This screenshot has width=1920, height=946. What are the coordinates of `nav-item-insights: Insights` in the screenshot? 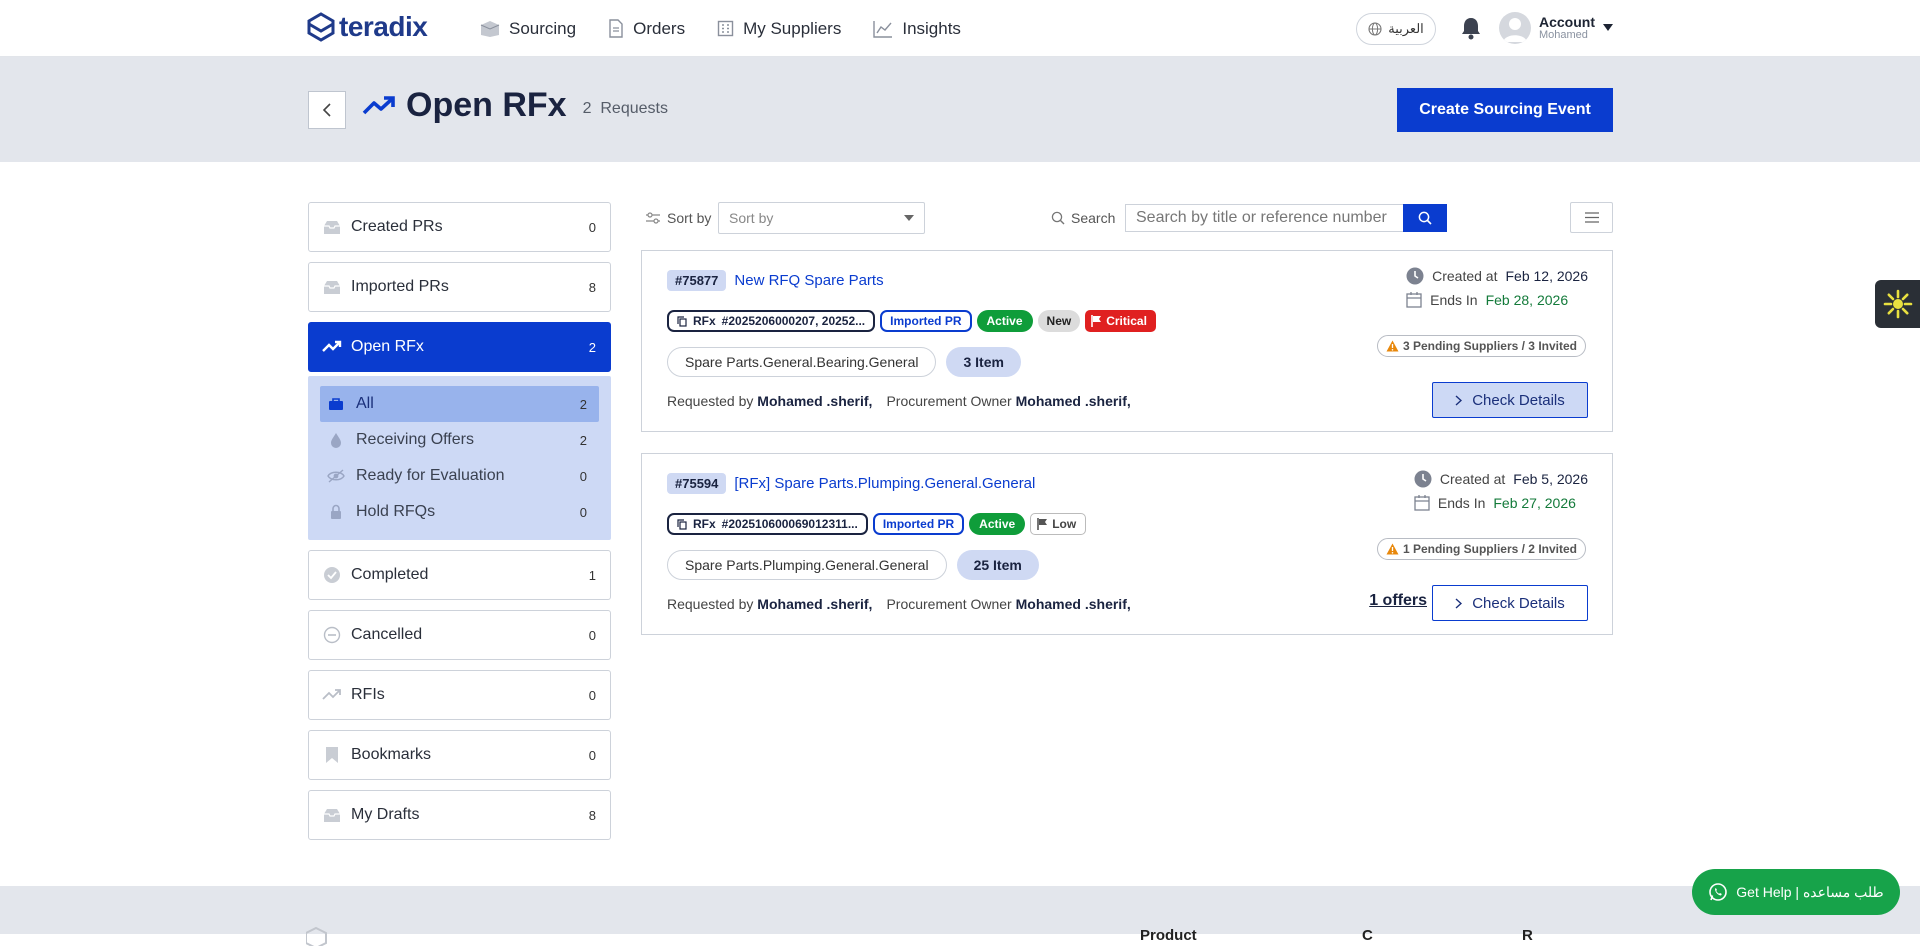 It's located at (917, 29).